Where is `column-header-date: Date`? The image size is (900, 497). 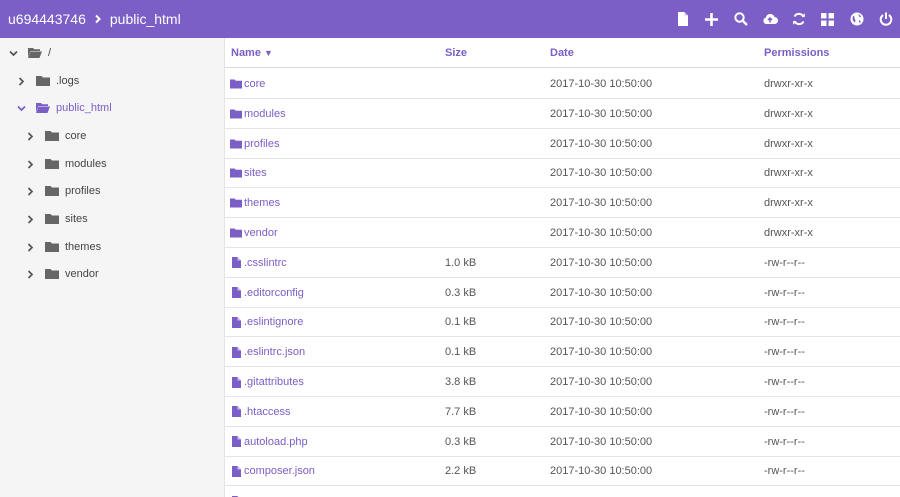
column-header-date: Date is located at coordinates (562, 53).